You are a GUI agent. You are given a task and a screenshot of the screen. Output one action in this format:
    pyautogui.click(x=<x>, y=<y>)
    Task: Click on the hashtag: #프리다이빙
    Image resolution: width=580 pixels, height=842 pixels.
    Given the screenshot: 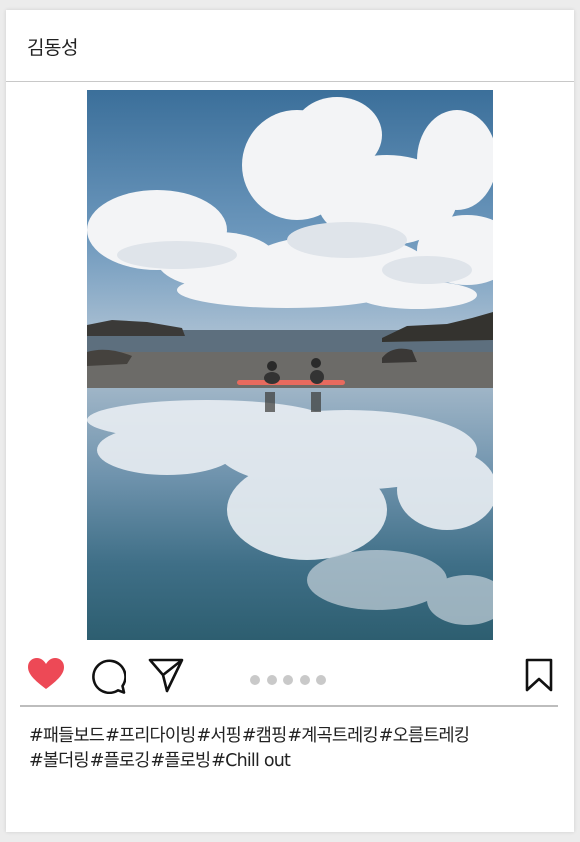 What is the action you would take?
    pyautogui.click(x=150, y=736)
    